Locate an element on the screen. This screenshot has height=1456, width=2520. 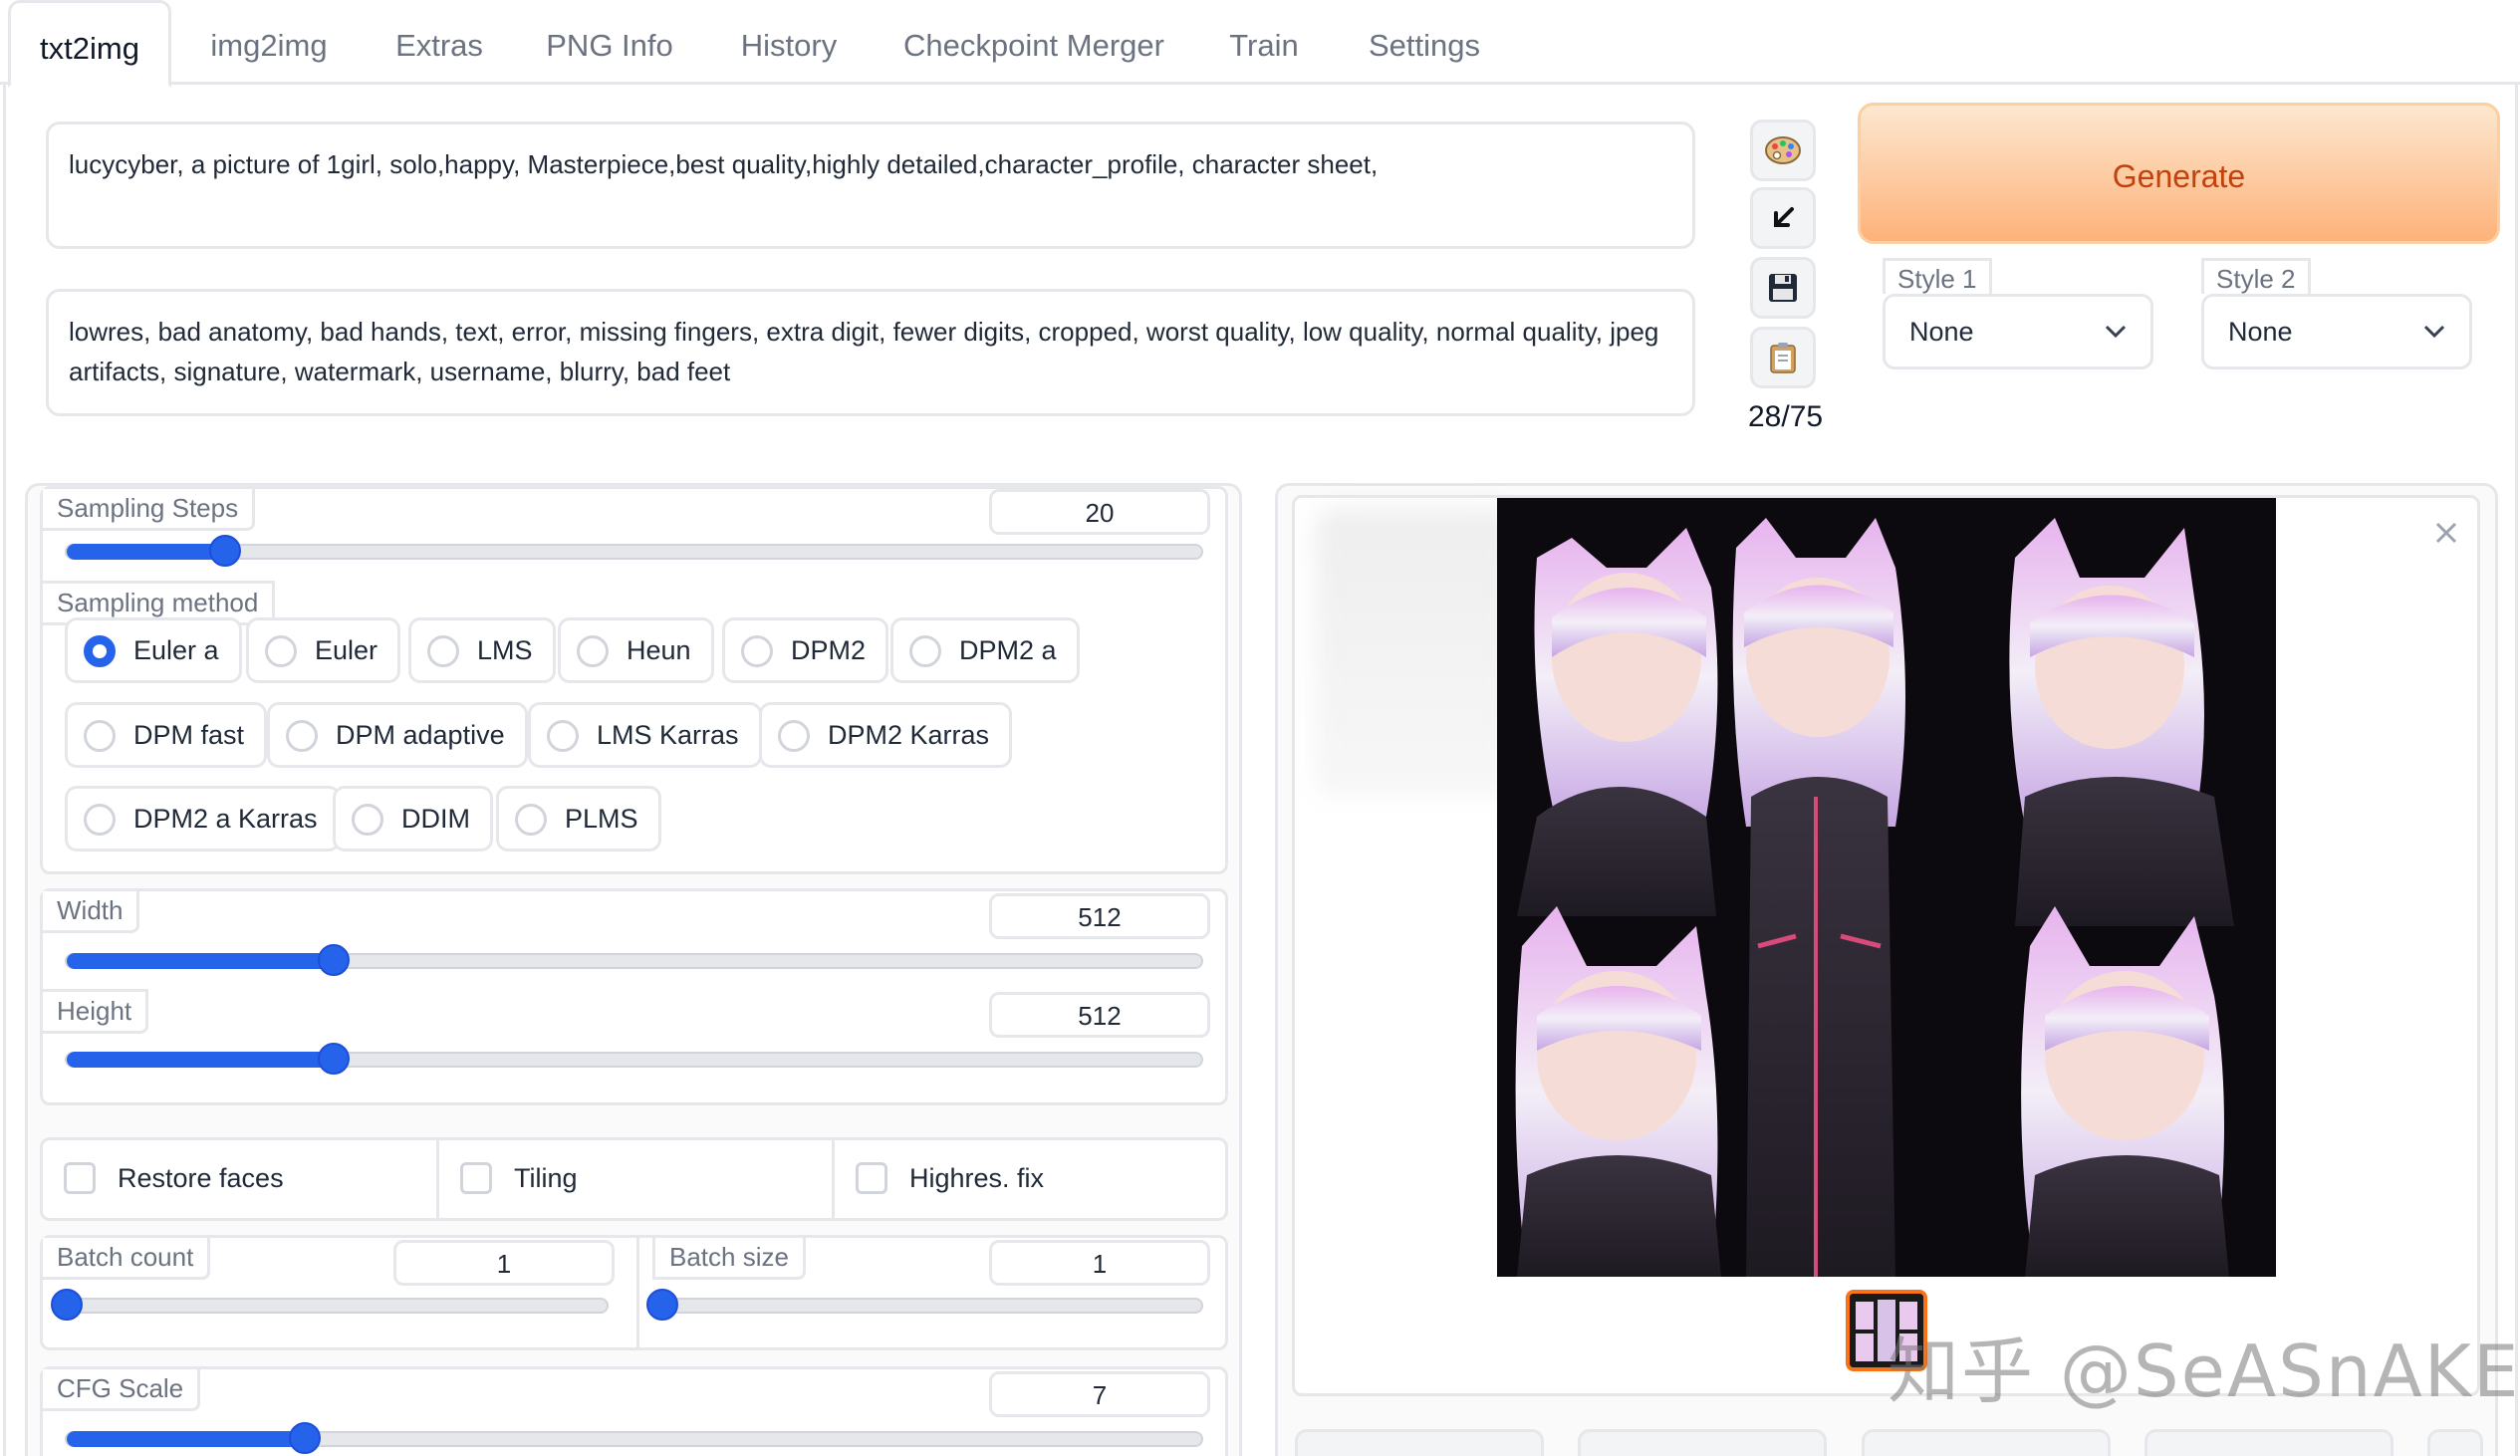
batch-count-slider is located at coordinates (330, 1305).